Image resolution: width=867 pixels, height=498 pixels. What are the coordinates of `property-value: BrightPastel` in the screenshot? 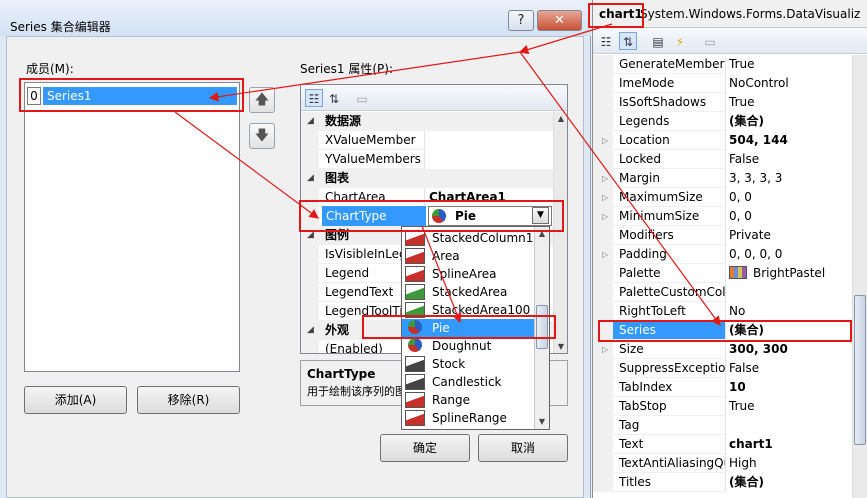 It's located at (791, 273).